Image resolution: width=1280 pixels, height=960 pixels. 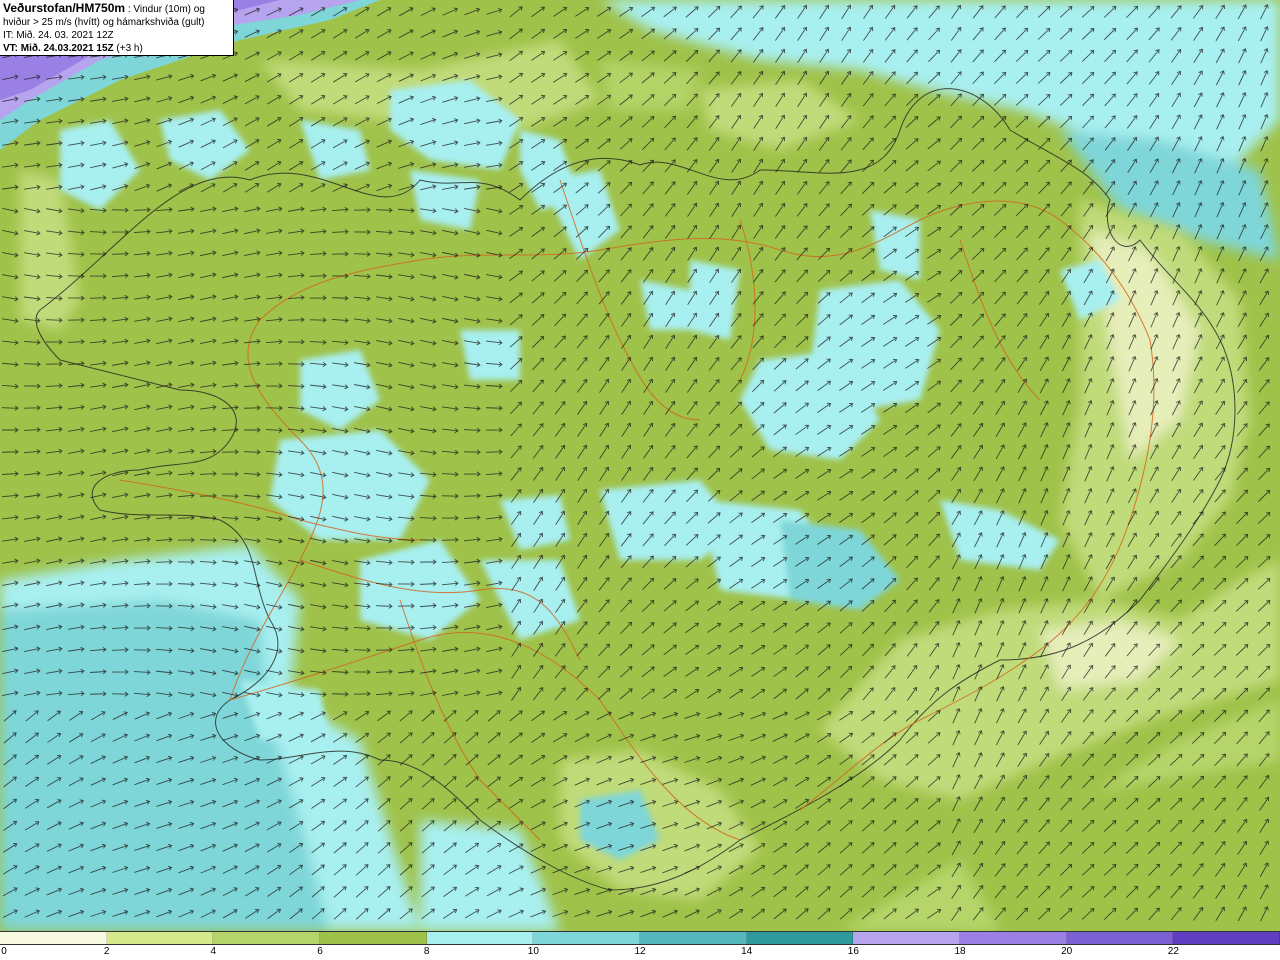 I want to click on legend-color-bar, so click(x=640, y=938).